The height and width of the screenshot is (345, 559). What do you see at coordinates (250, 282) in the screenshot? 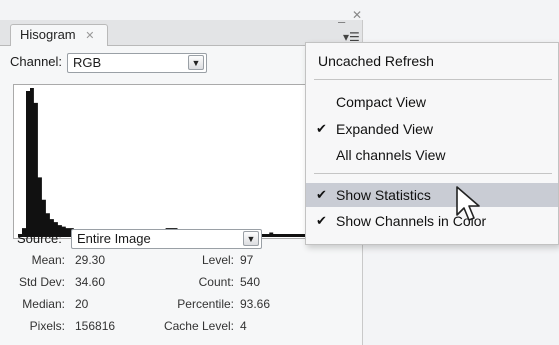
I see `stat-count-value: 540` at bounding box center [250, 282].